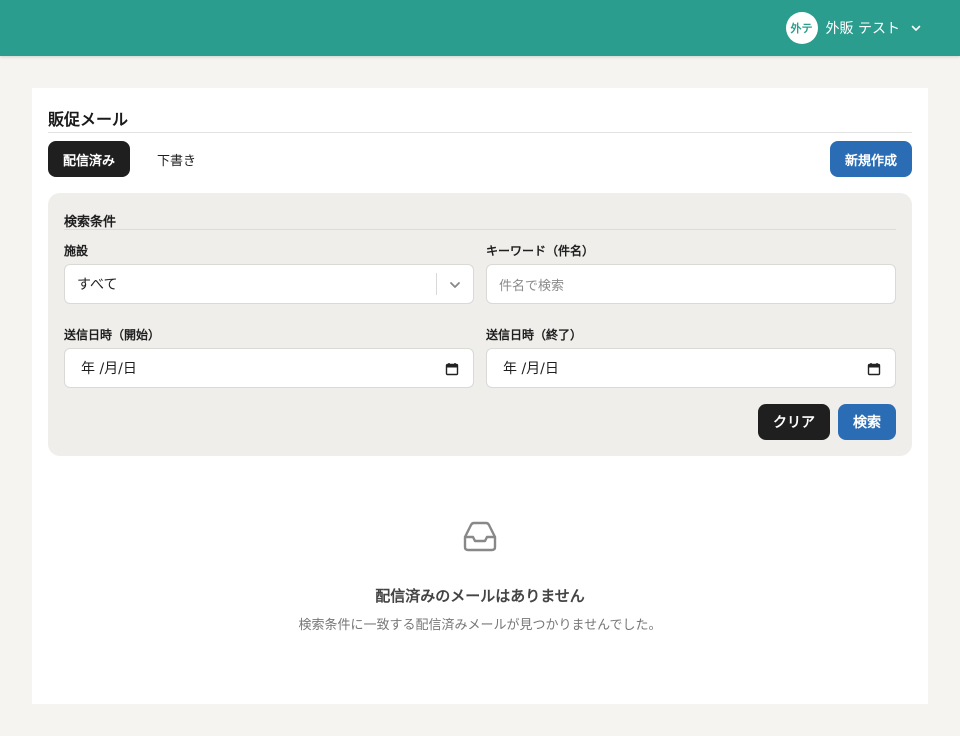 The height and width of the screenshot is (736, 960). I want to click on date-start-label: 送信日時（開始）, so click(112, 335).